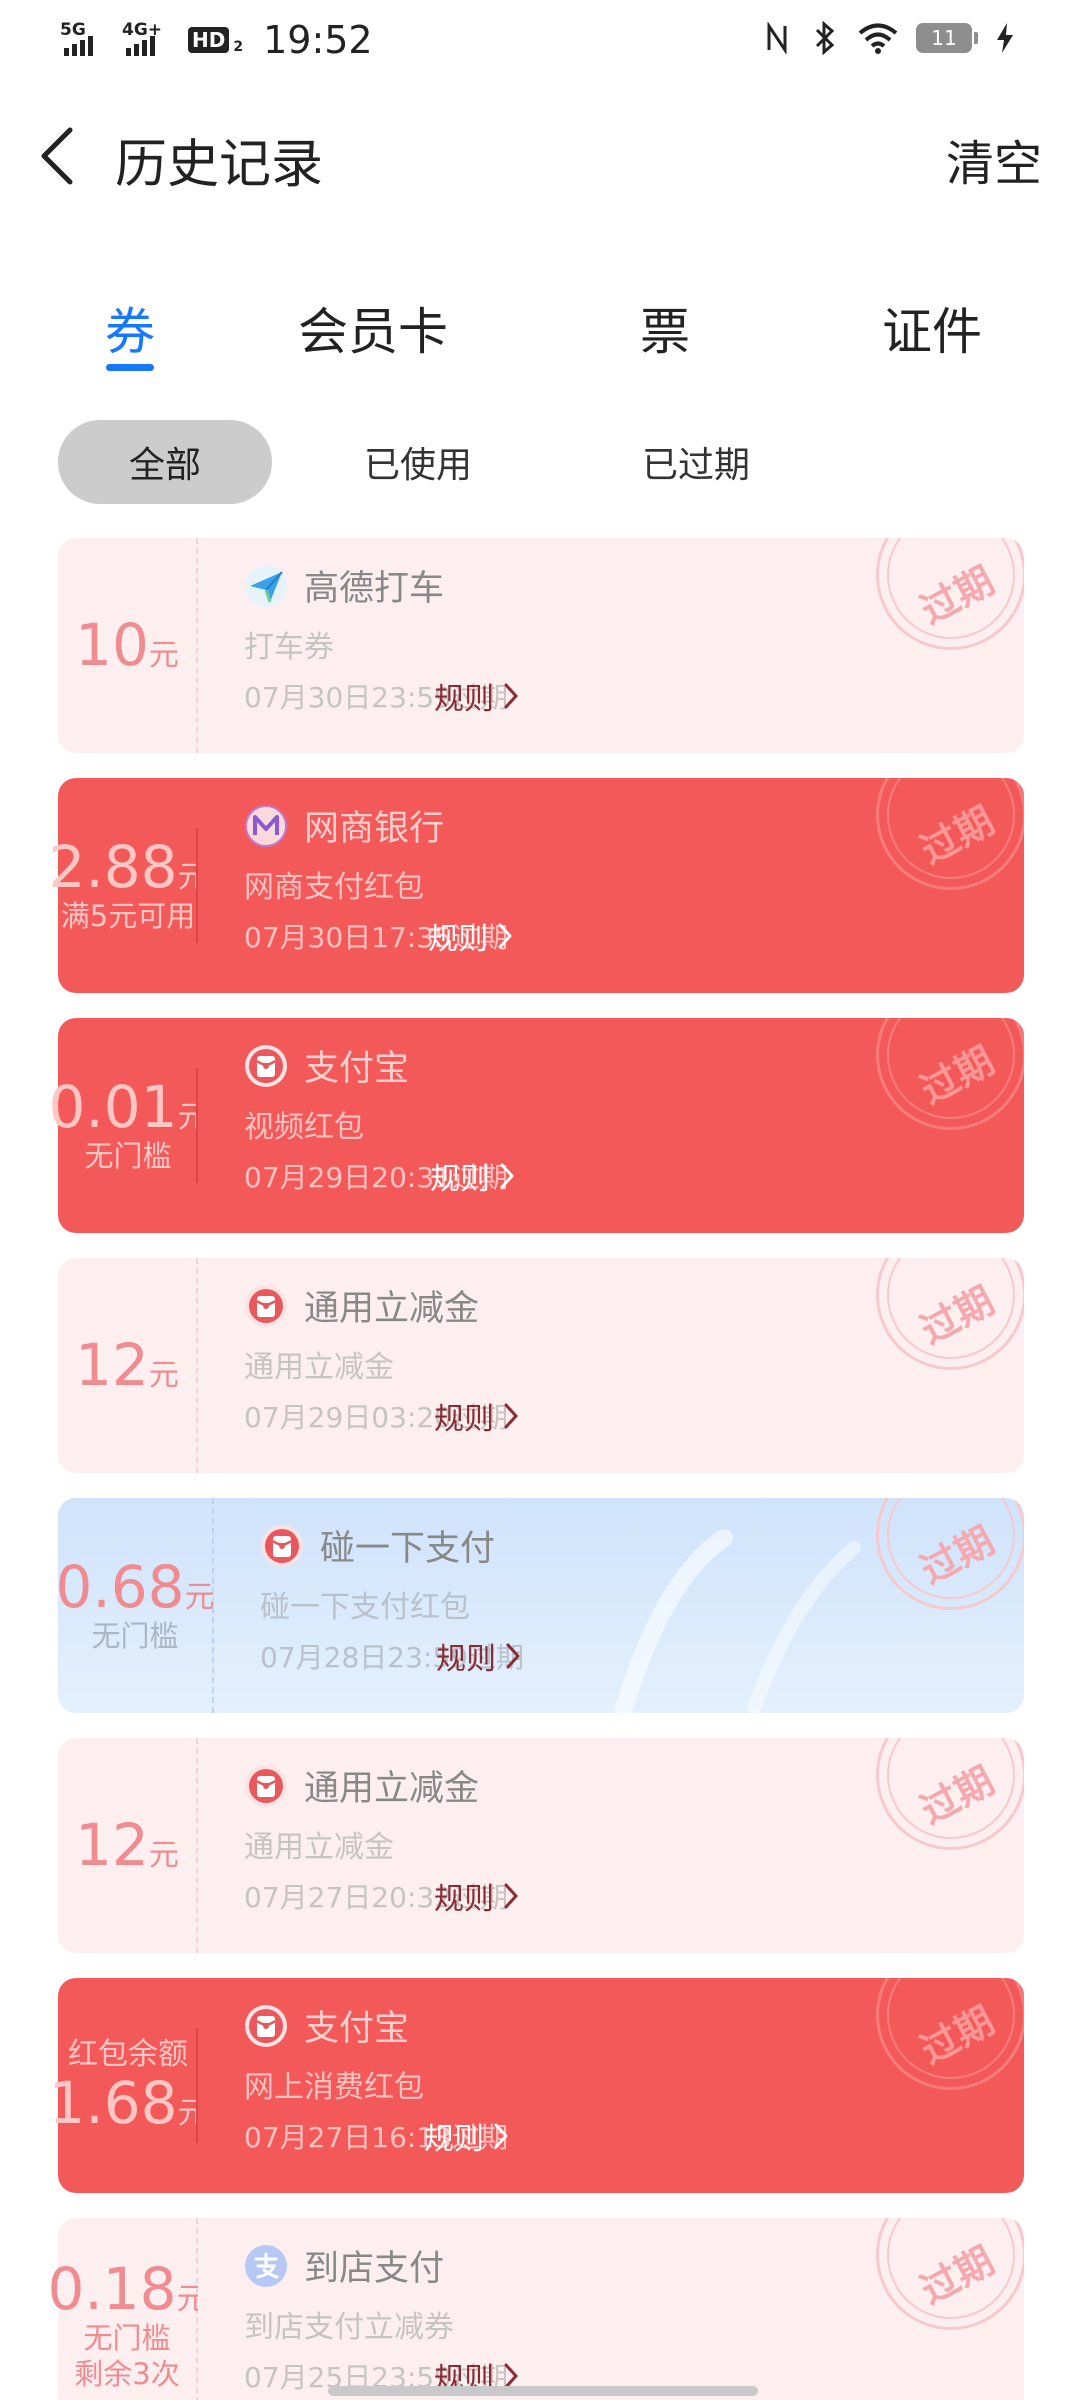 The height and width of the screenshot is (2400, 1080). I want to click on merchant-name: 通用立减金, so click(392, 1309).